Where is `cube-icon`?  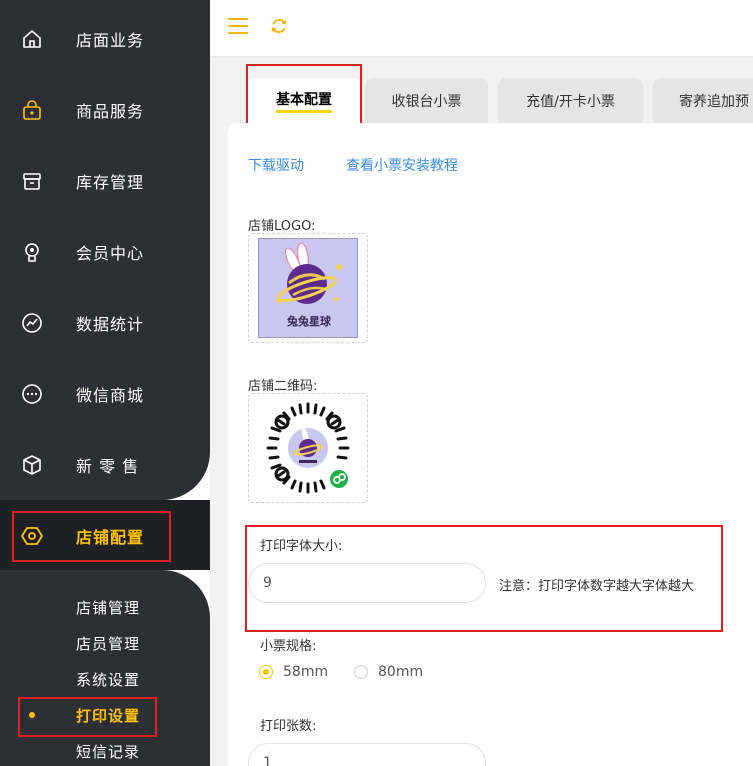
cube-icon is located at coordinates (32, 465).